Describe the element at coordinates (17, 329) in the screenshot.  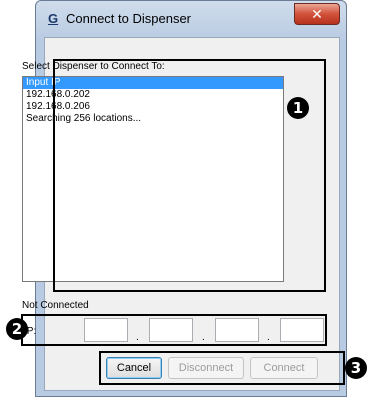
I see `callout-number: 2` at that location.